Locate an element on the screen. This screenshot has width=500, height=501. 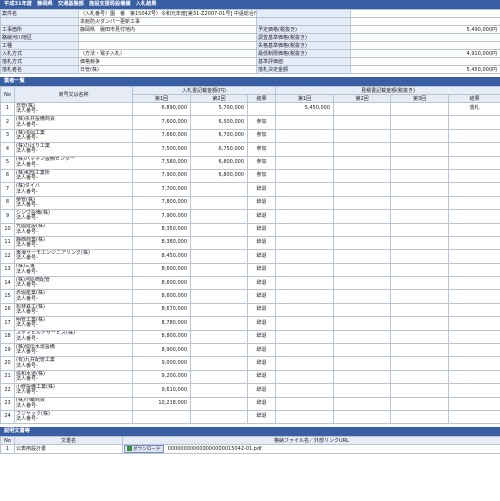
bid-round2: 5,700,000 is located at coordinates (219, 109).